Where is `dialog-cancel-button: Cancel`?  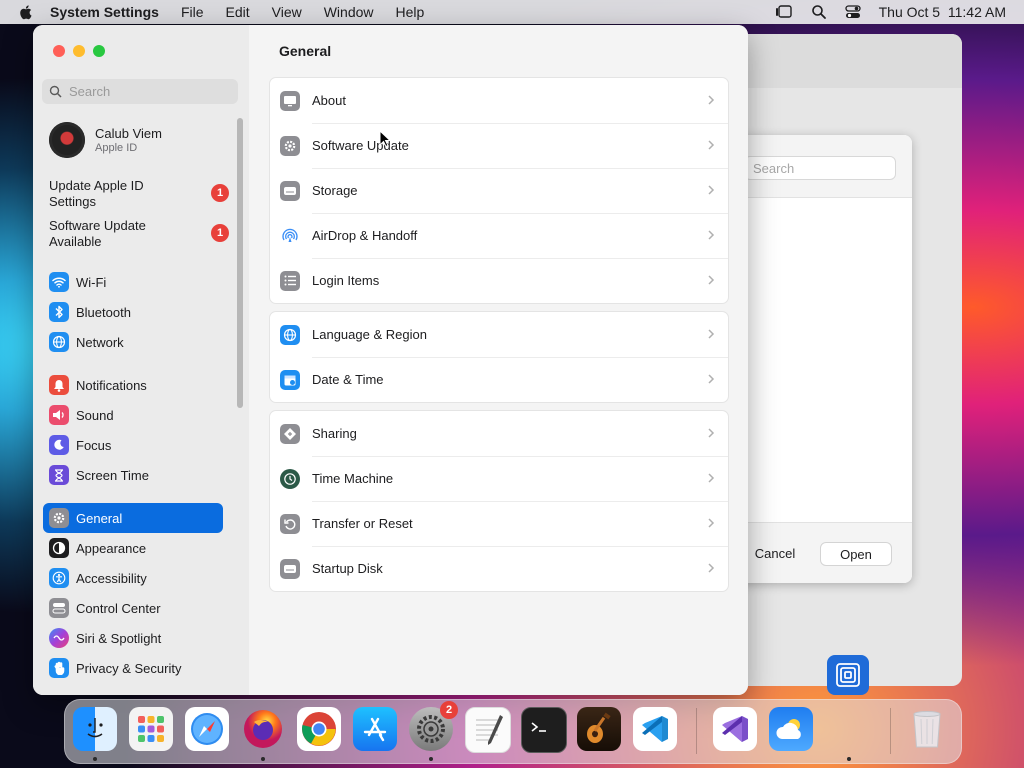 dialog-cancel-button: Cancel is located at coordinates (775, 553).